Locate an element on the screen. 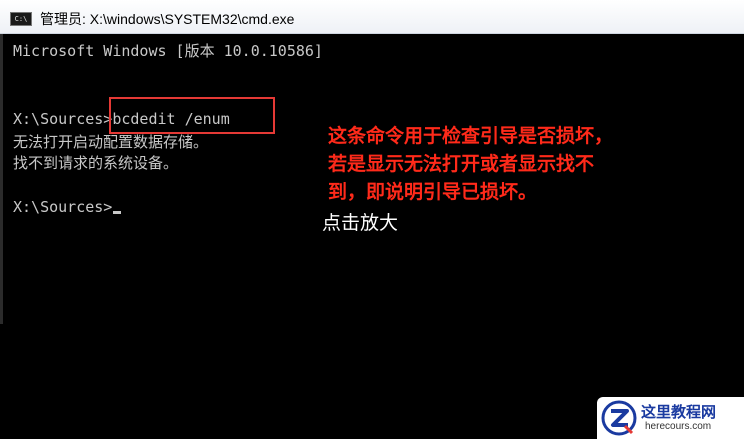 The width and height of the screenshot is (744, 439). console-line-error-1: 无法打开启动配置数据存储。 is located at coordinates (111, 142).